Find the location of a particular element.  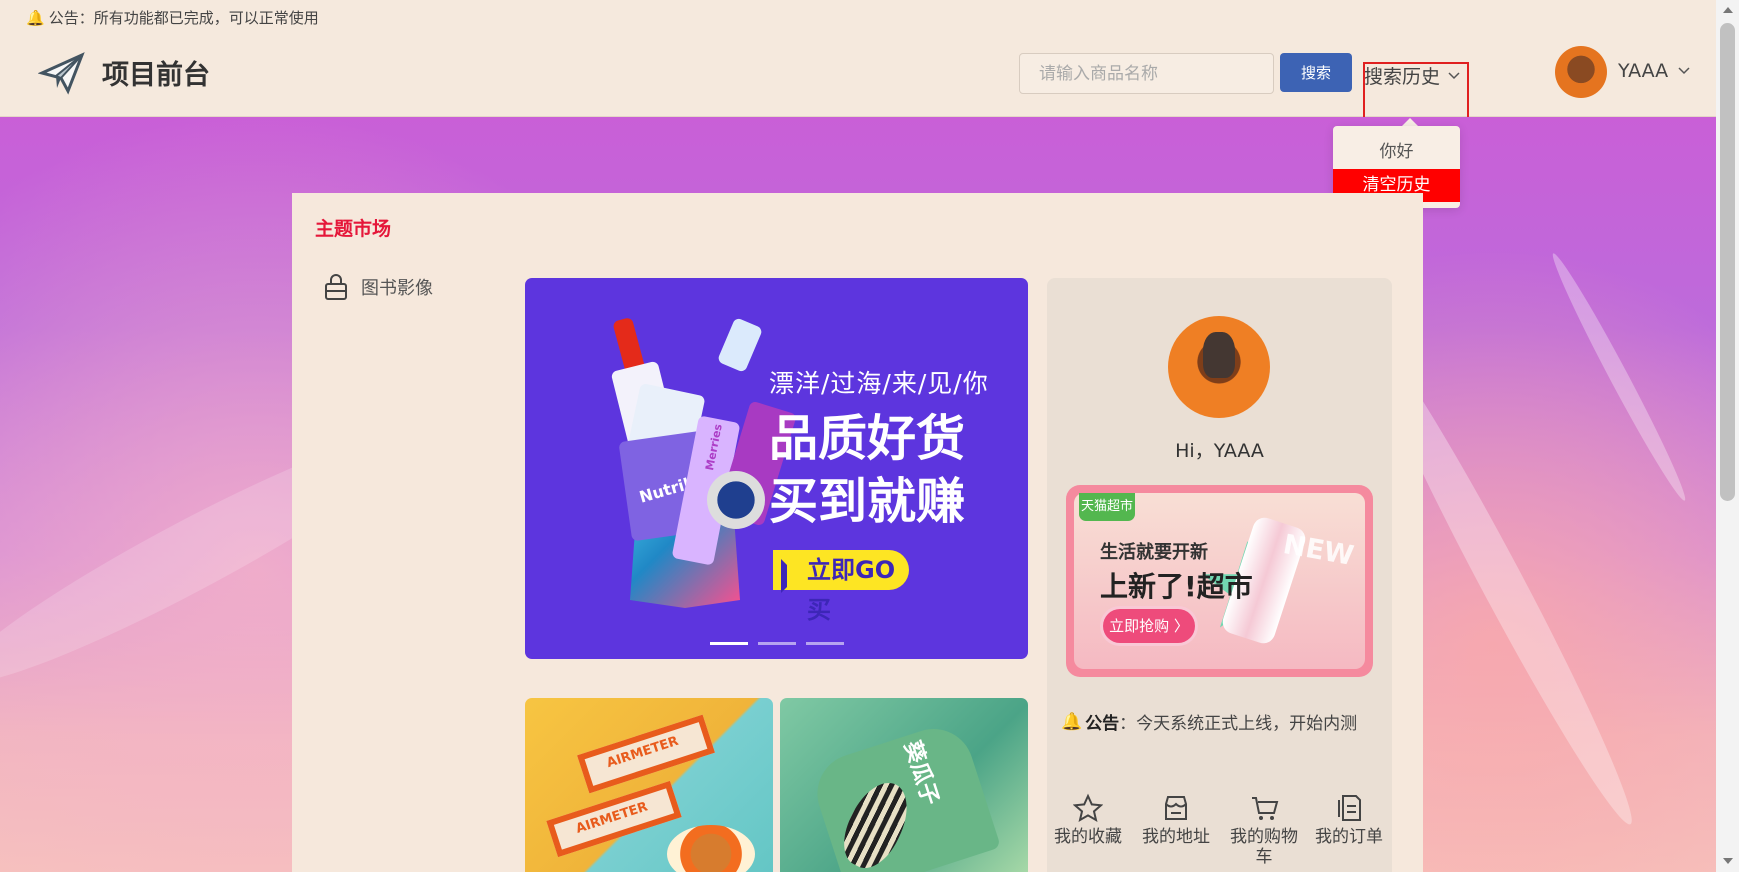

site-header: 项目前台 搜索 搜索历史 YAAA is located at coordinates (858, 95).